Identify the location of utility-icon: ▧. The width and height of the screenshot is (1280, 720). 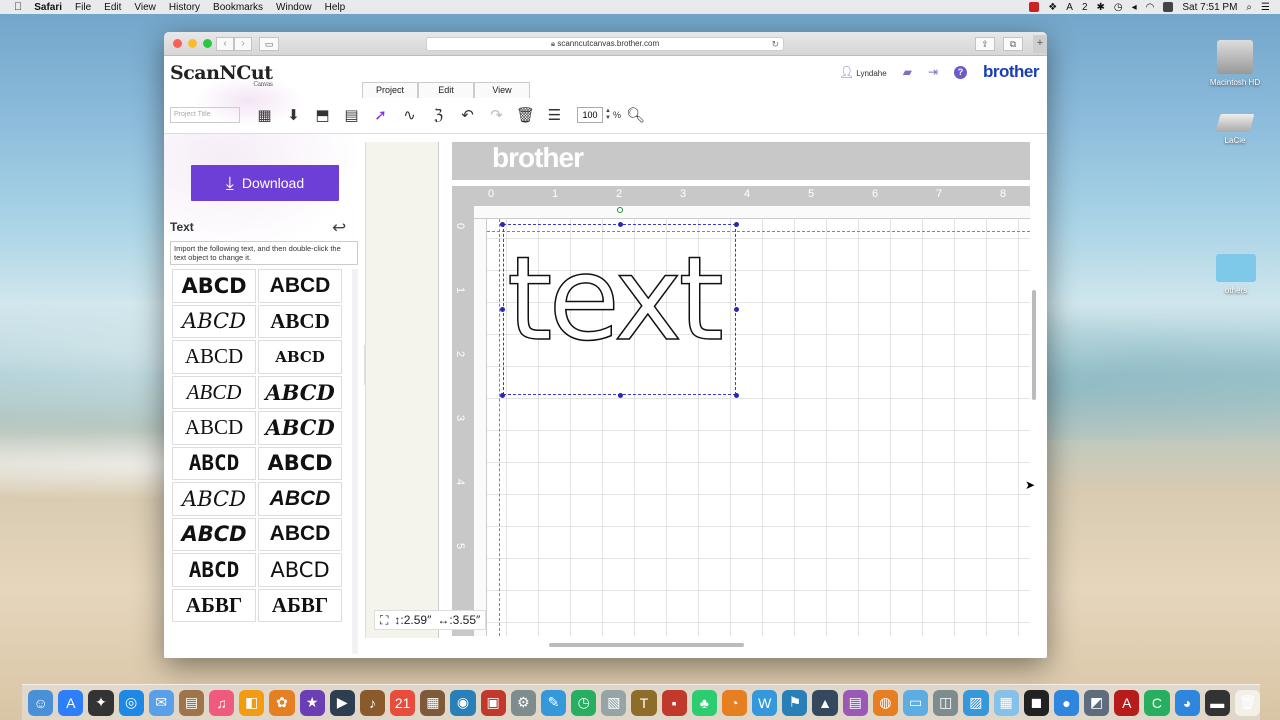
(614, 702).